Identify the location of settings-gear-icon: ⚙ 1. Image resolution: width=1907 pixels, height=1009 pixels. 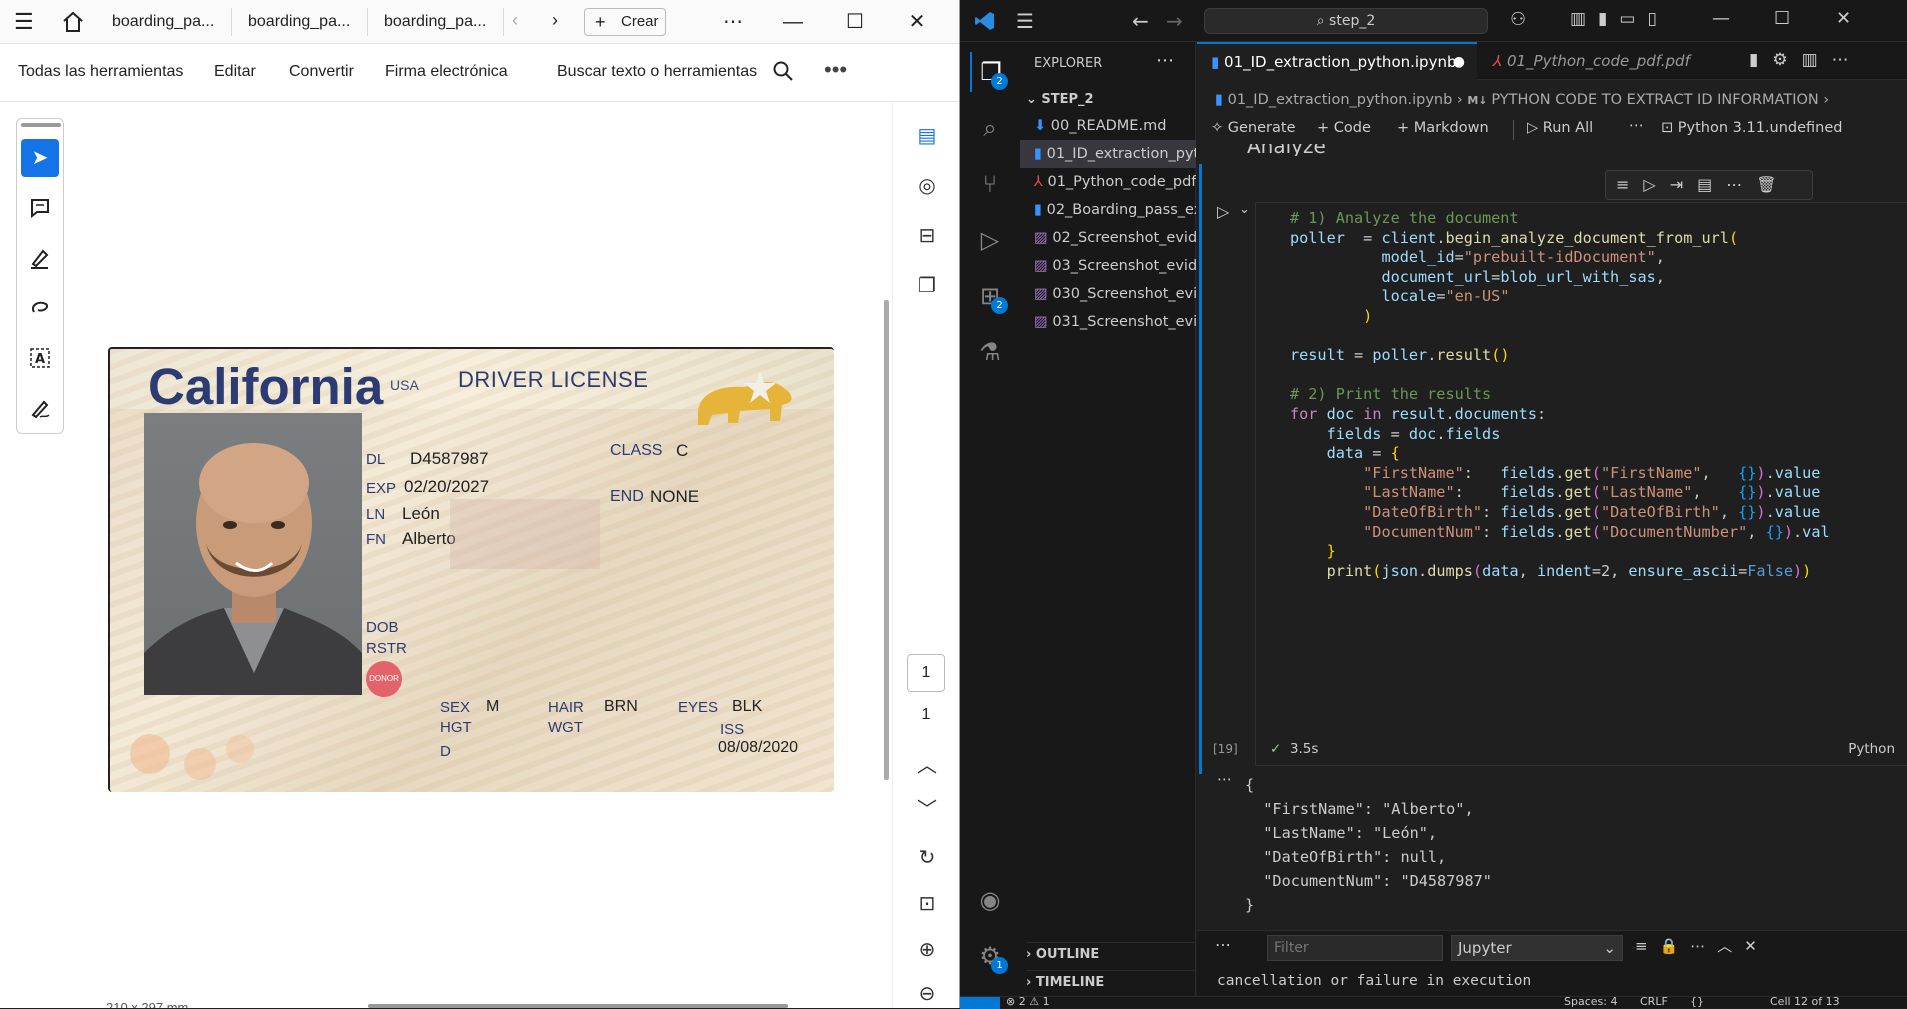
(990, 956).